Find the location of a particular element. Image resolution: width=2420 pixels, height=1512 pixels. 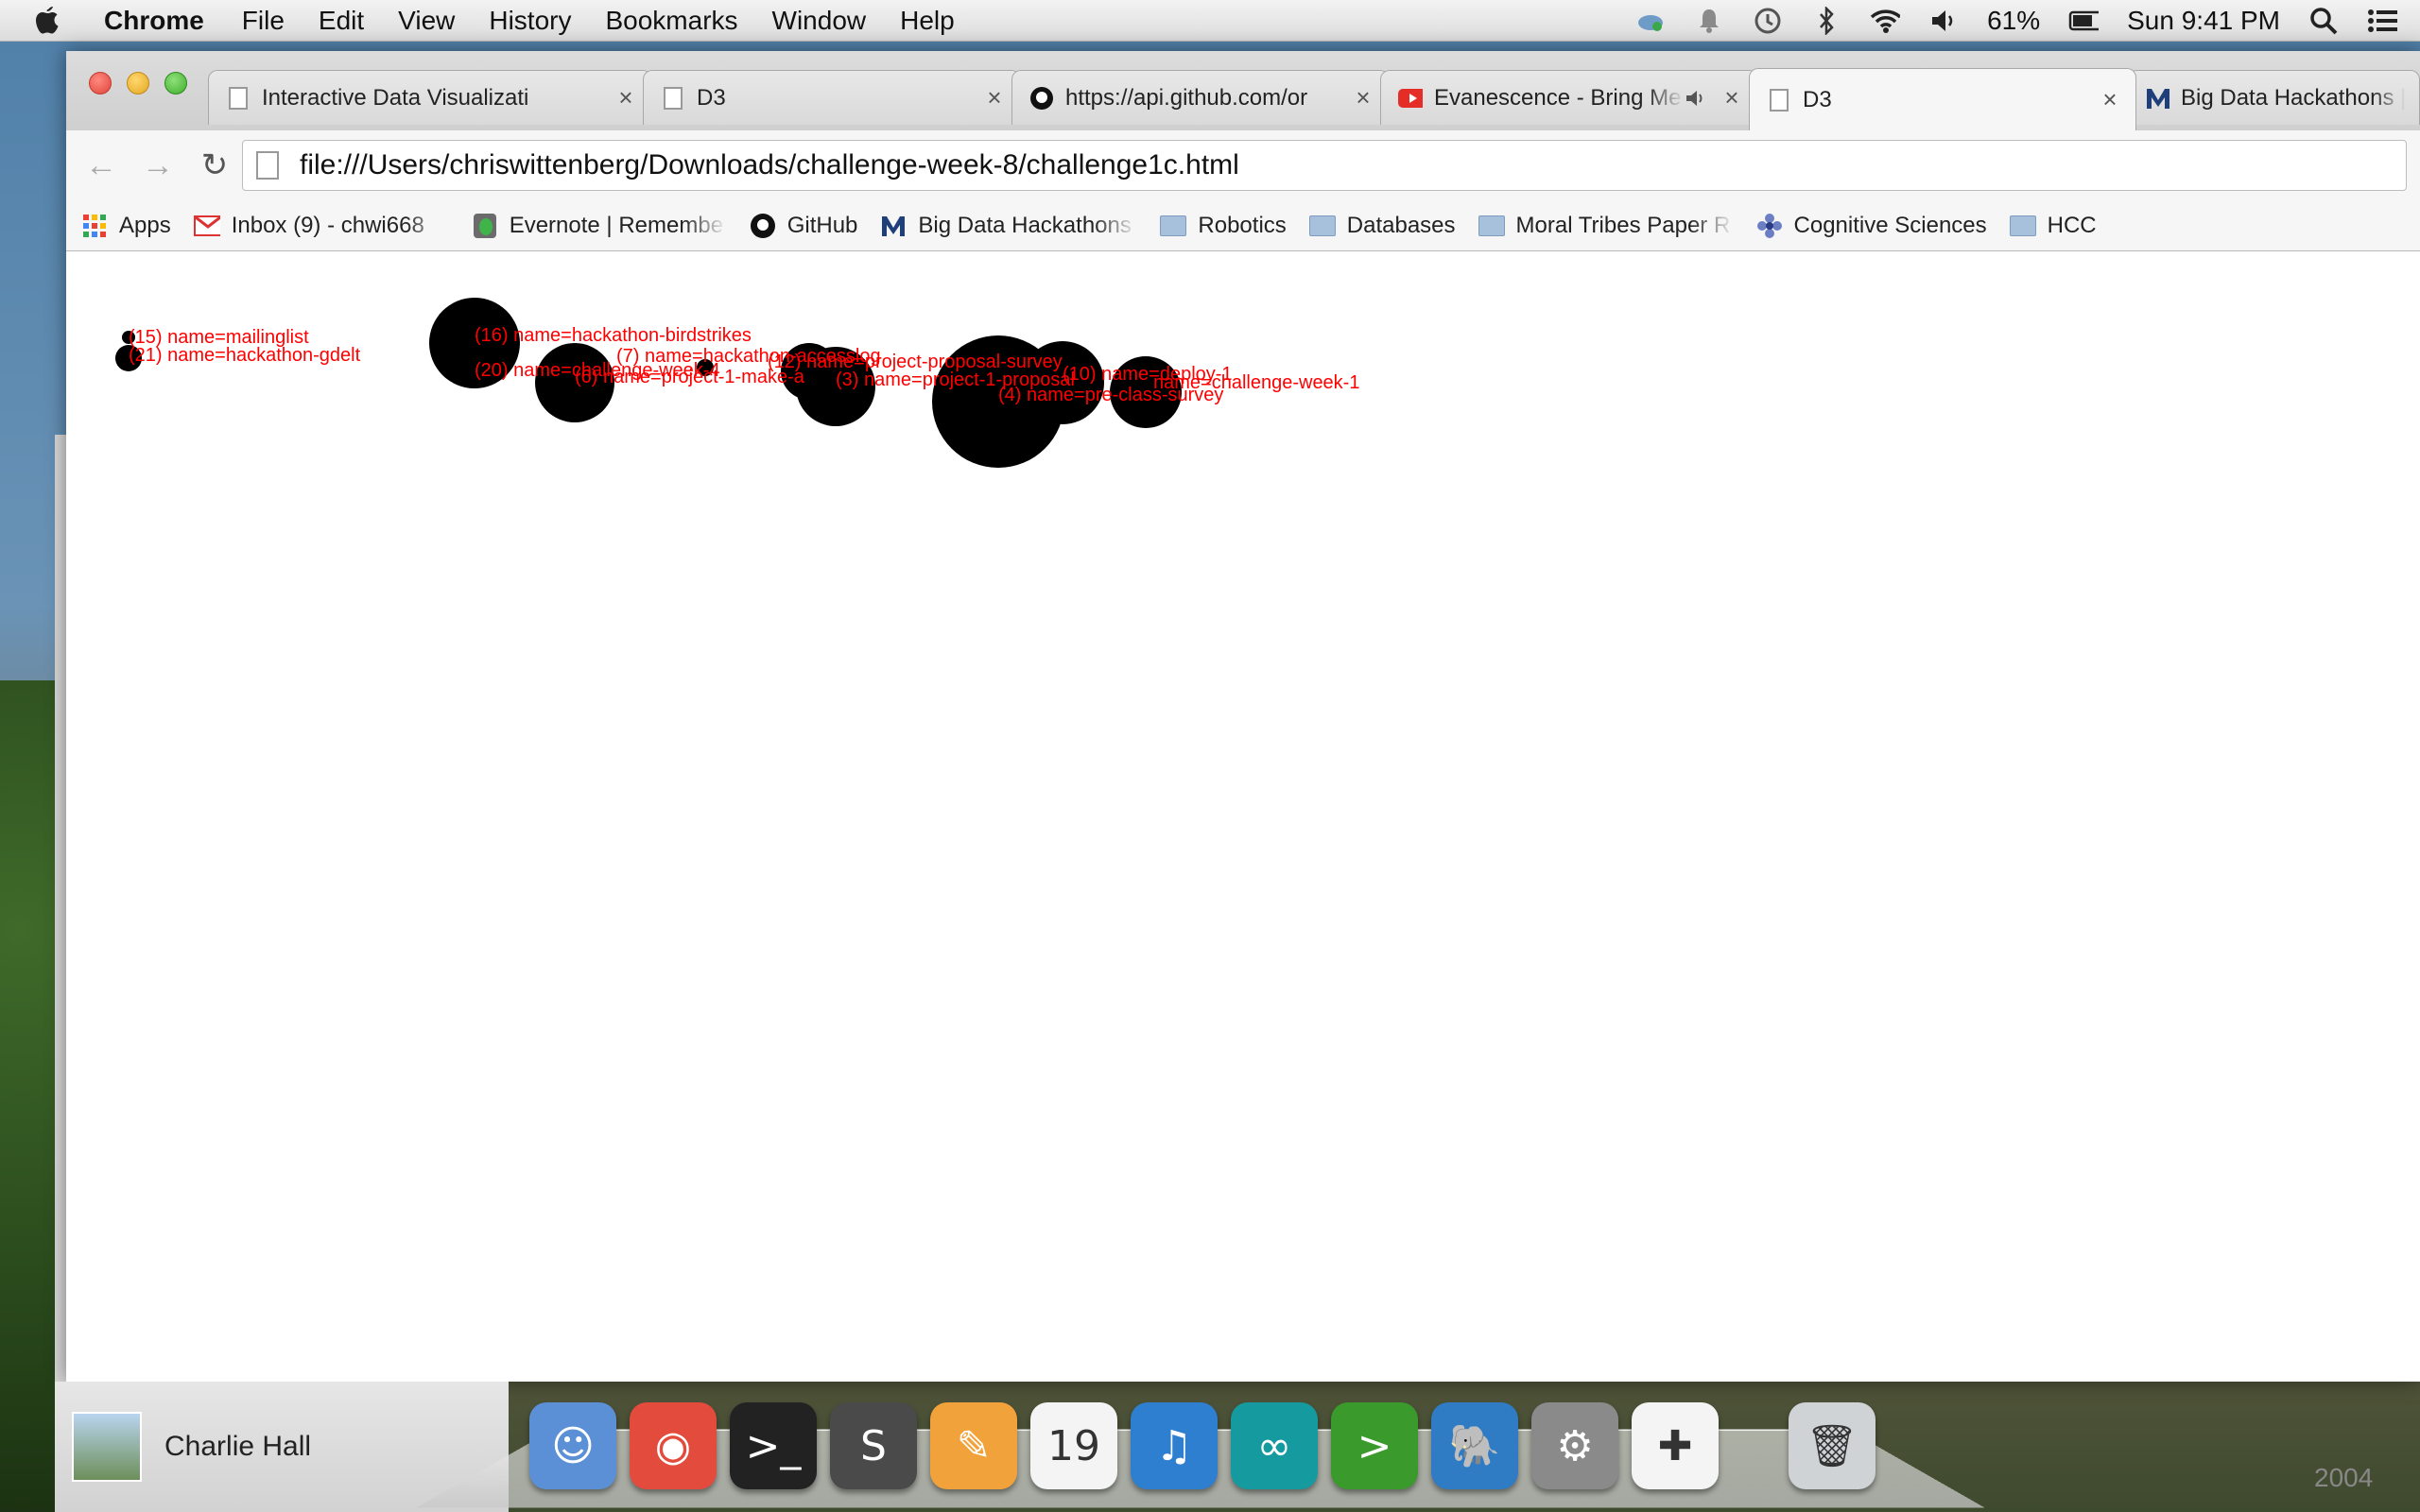

notification-center-icon is located at coordinates (2382, 21).